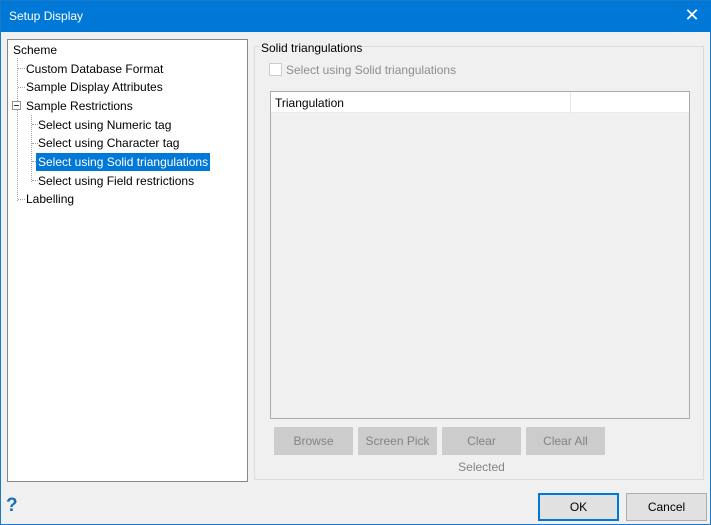 This screenshot has height=525, width=711. Describe the element at coordinates (94, 69) in the screenshot. I see `tree-item-custom-database-format: Custom Database Format` at that location.